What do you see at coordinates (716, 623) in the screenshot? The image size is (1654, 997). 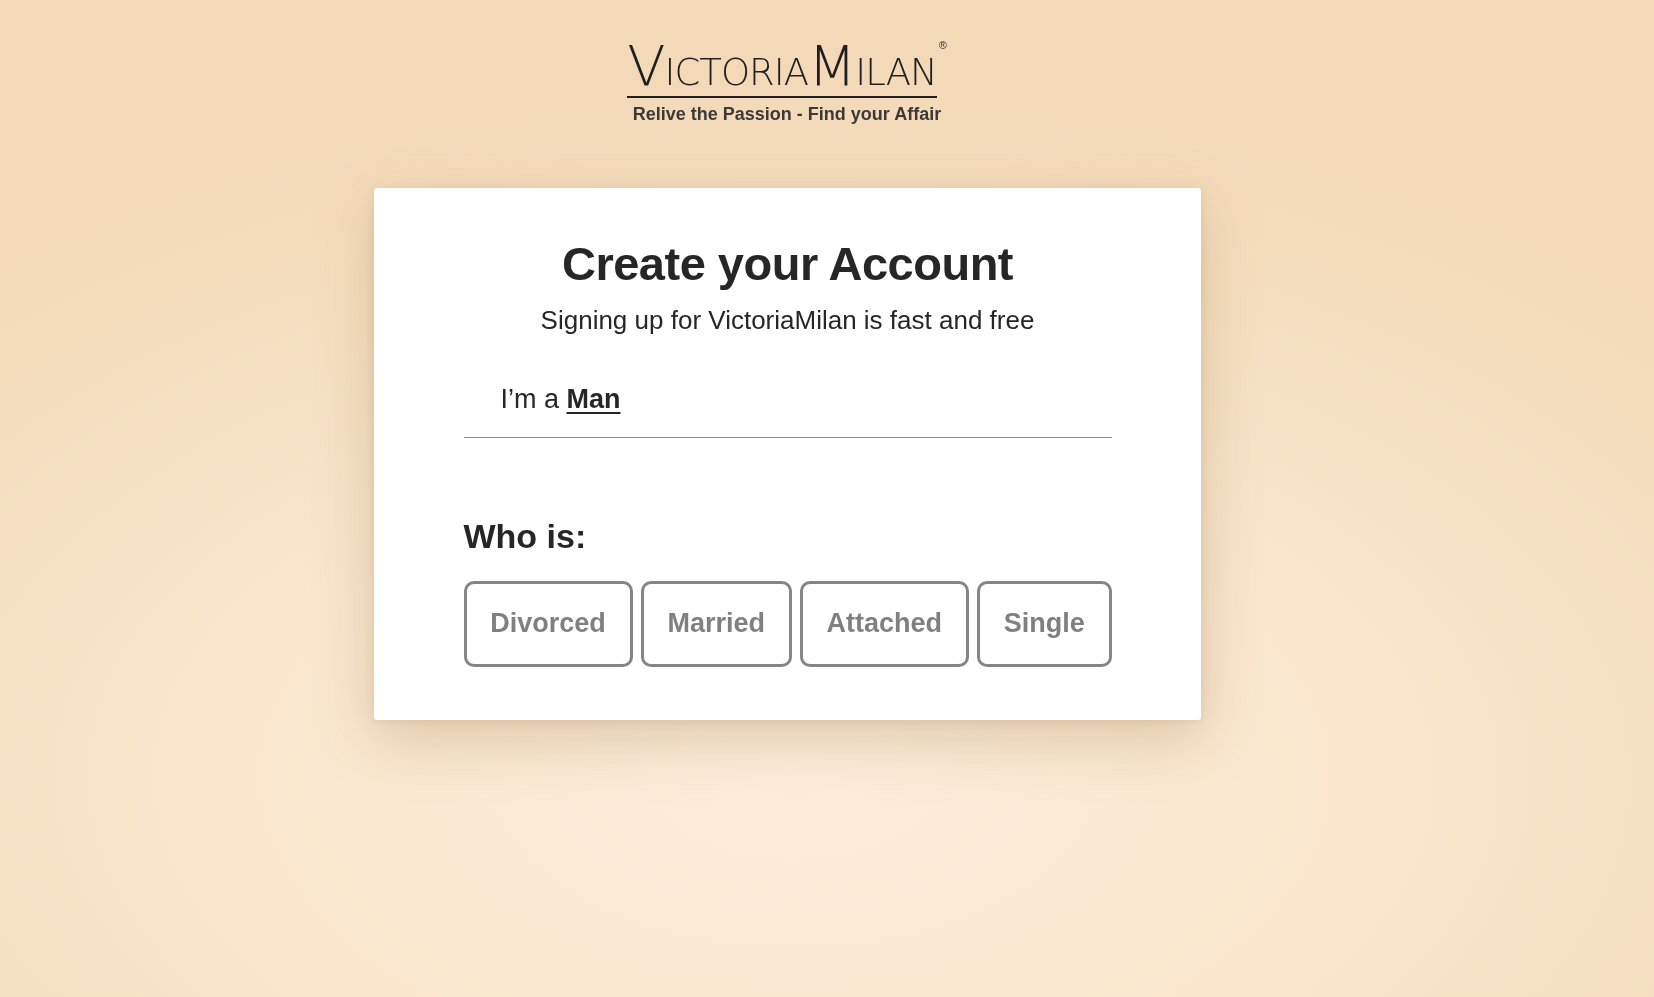 I see `status-option-button: Married` at bounding box center [716, 623].